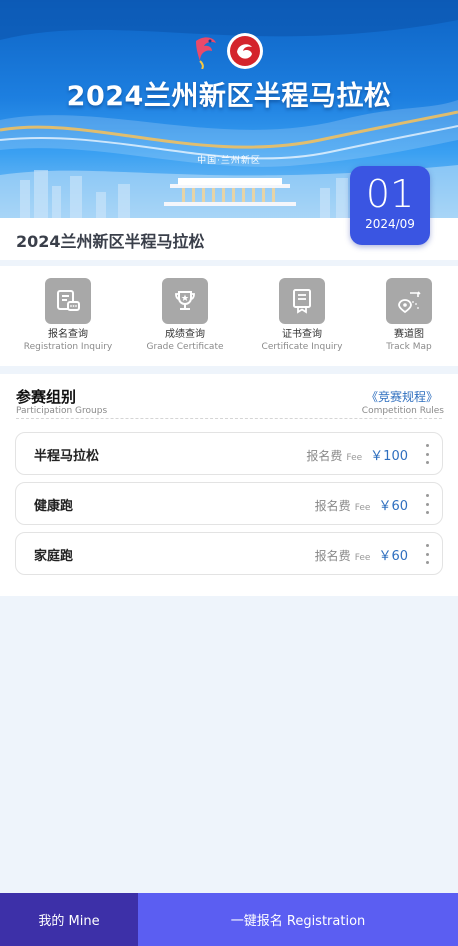 The width and height of the screenshot is (458, 946). Describe the element at coordinates (206, 53) in the screenshot. I see `phoenix-logo-icon` at that location.